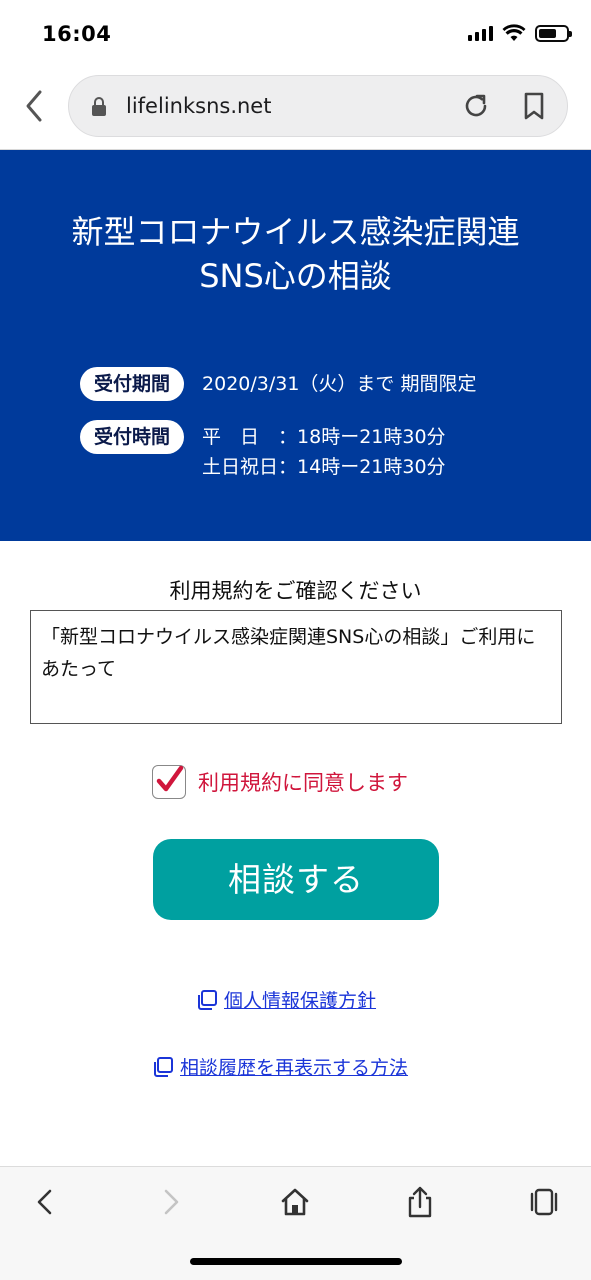 The width and height of the screenshot is (591, 1280). I want to click on address-field: lifelinksns.net, so click(318, 106).